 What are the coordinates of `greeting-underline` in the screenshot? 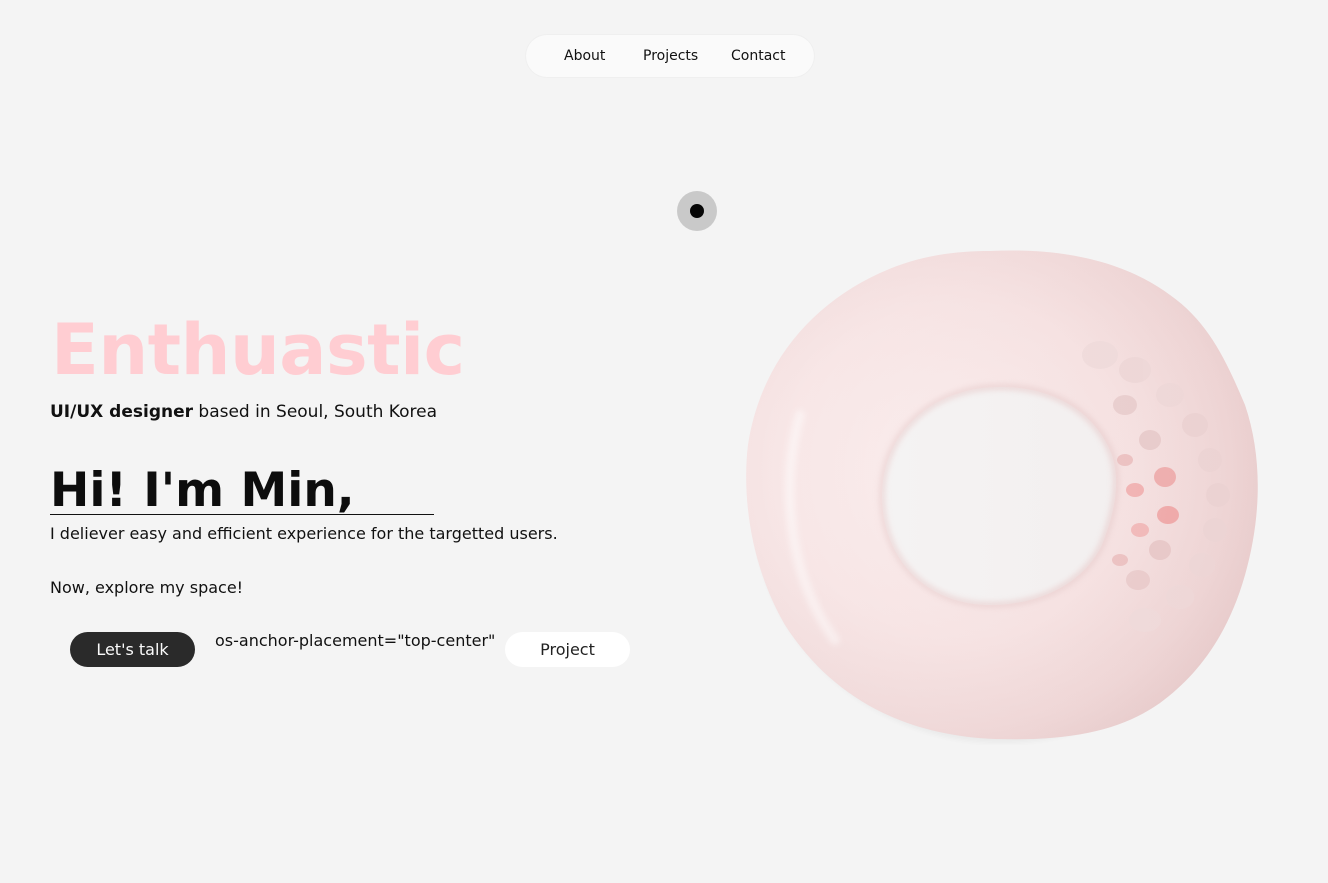 It's located at (242, 514).